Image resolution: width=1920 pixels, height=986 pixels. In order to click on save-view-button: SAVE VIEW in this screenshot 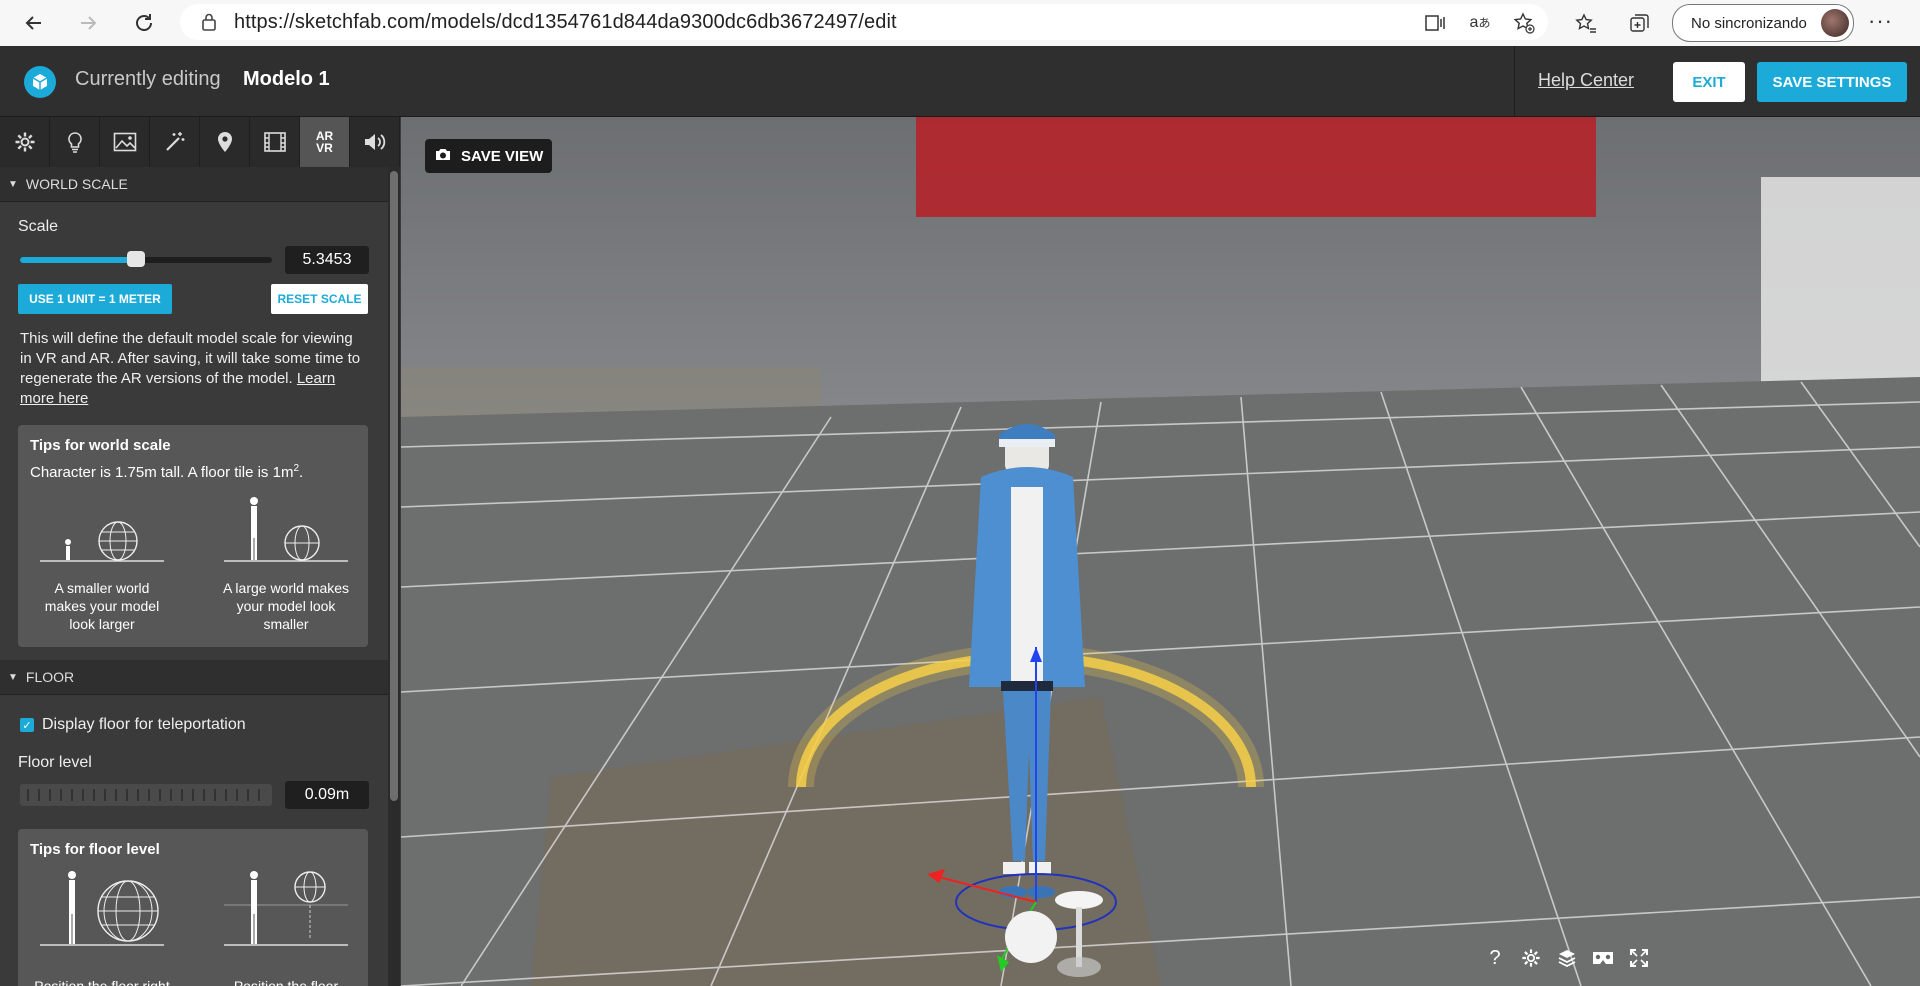, I will do `click(488, 156)`.